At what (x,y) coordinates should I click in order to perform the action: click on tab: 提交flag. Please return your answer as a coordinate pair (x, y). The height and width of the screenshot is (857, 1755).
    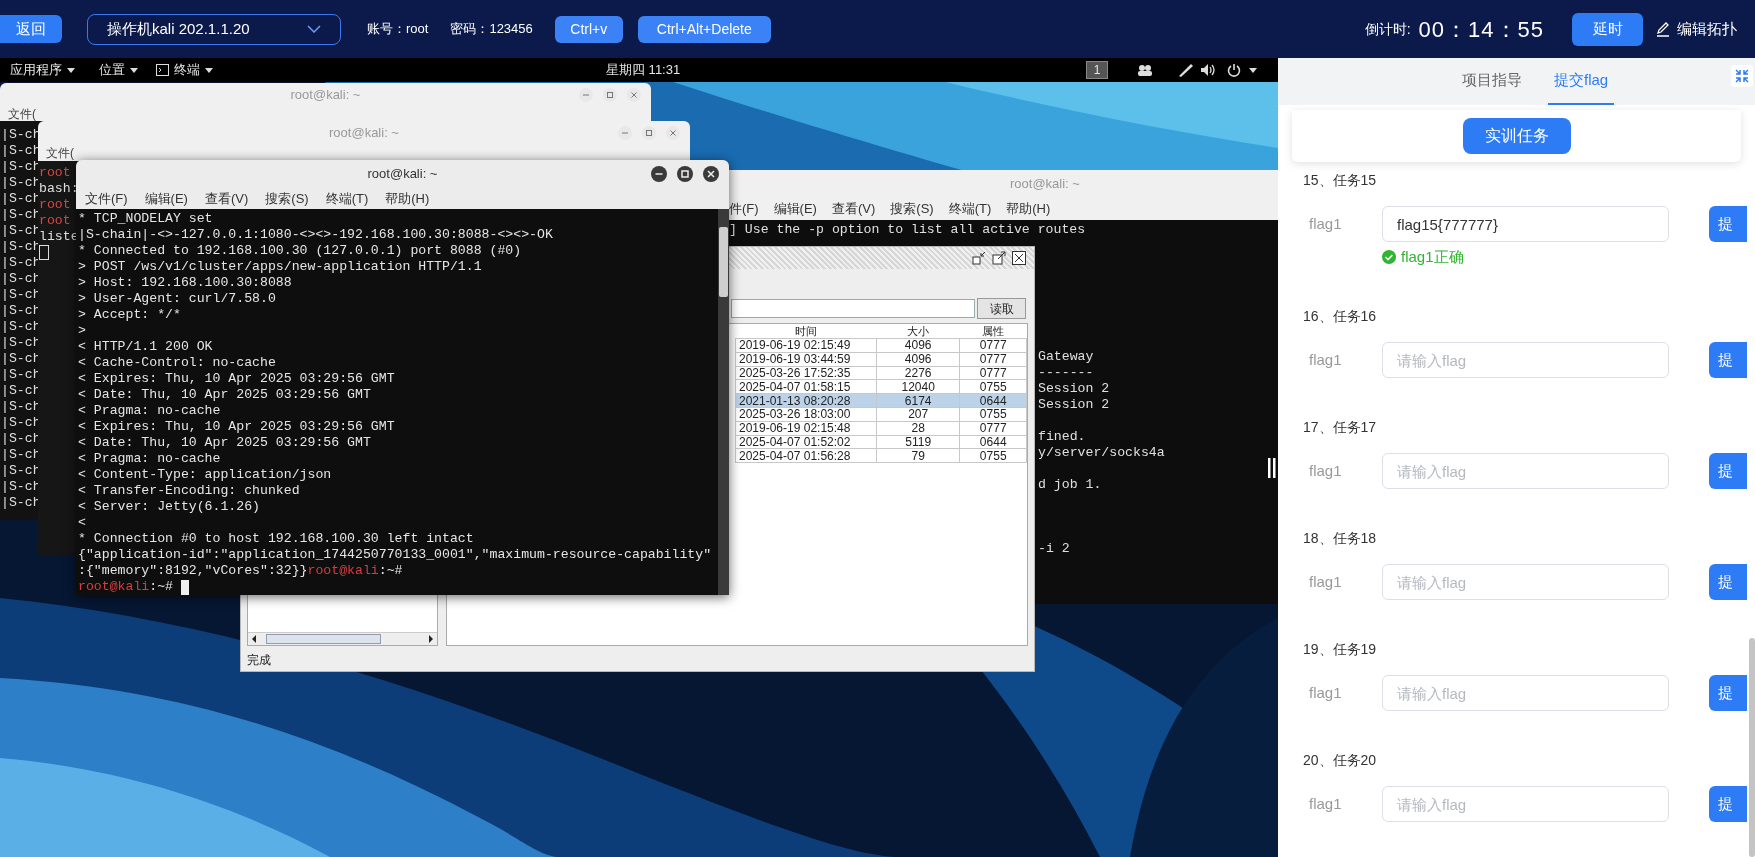
    Looking at the image, I should click on (1581, 81).